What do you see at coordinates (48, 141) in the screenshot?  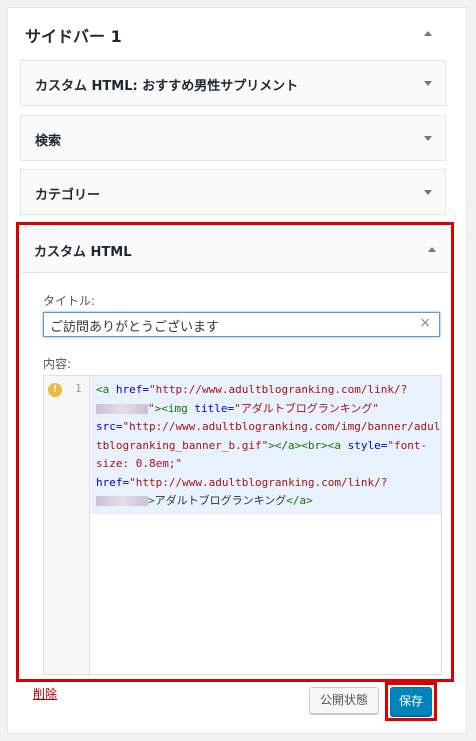 I see `widget-title: 検索` at bounding box center [48, 141].